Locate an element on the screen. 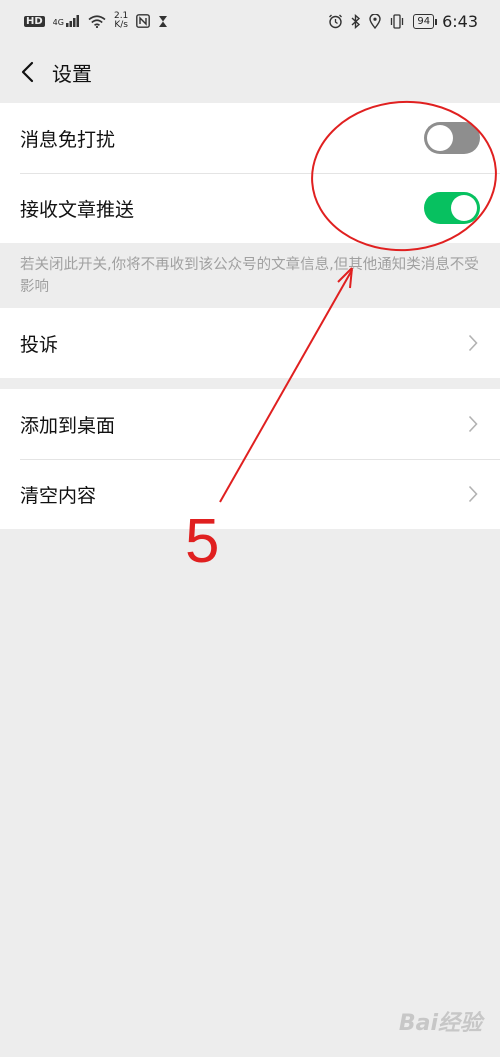  status-bar-left: HD 4G 2.1 K/s is located at coordinates (96, 21).